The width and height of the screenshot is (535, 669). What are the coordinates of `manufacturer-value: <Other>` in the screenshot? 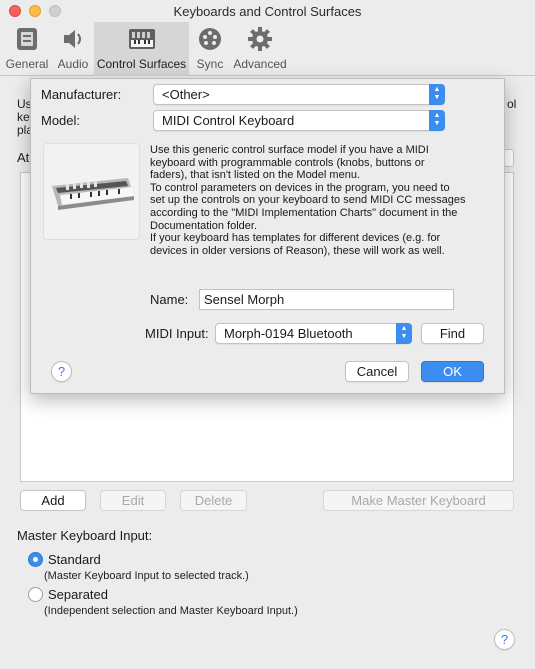 It's located at (186, 94).